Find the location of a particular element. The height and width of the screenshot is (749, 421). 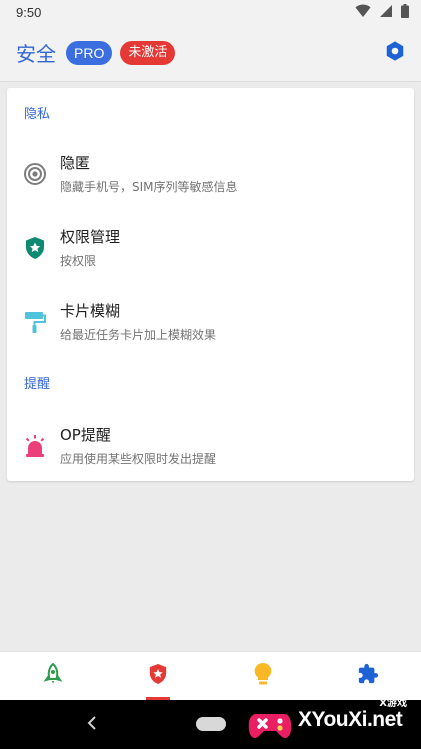

list-item-op-reminder: OP提醒 应用使用某些权限时发出提醒 is located at coordinates (210, 446).